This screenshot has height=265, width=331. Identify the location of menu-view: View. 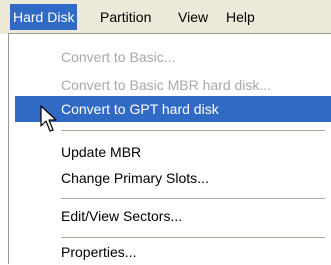
(193, 17).